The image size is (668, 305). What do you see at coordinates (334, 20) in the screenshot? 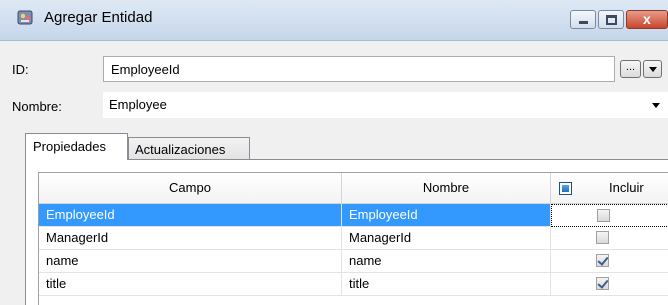
I see `title-bar: Agregar Entidad x` at bounding box center [334, 20].